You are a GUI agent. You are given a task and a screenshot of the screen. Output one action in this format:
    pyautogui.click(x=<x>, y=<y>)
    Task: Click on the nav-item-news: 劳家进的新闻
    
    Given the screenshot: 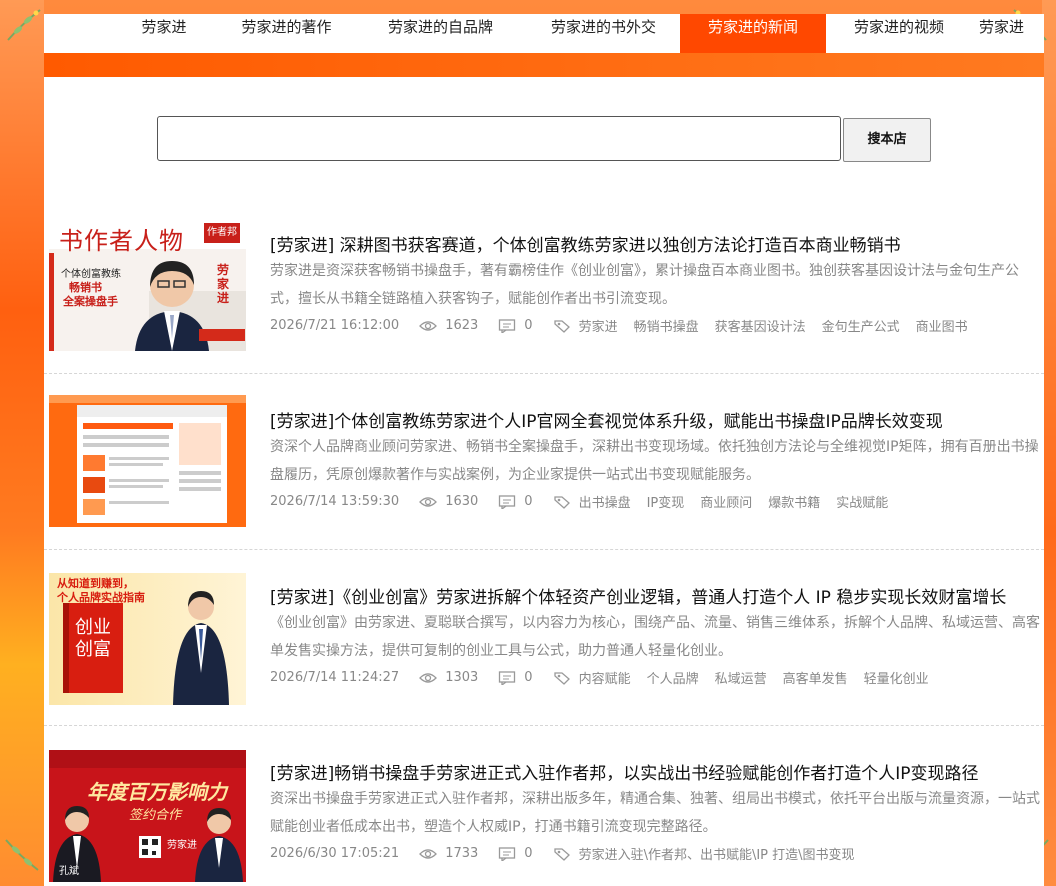 What is the action you would take?
    pyautogui.click(x=753, y=33)
    